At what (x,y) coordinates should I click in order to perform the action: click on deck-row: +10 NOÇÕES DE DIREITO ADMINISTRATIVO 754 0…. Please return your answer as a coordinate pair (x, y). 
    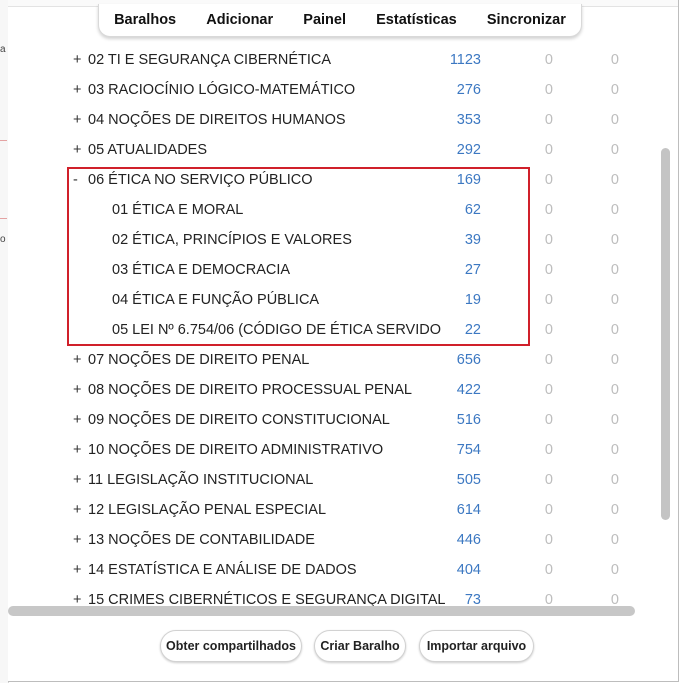
    Looking at the image, I should click on (333, 450).